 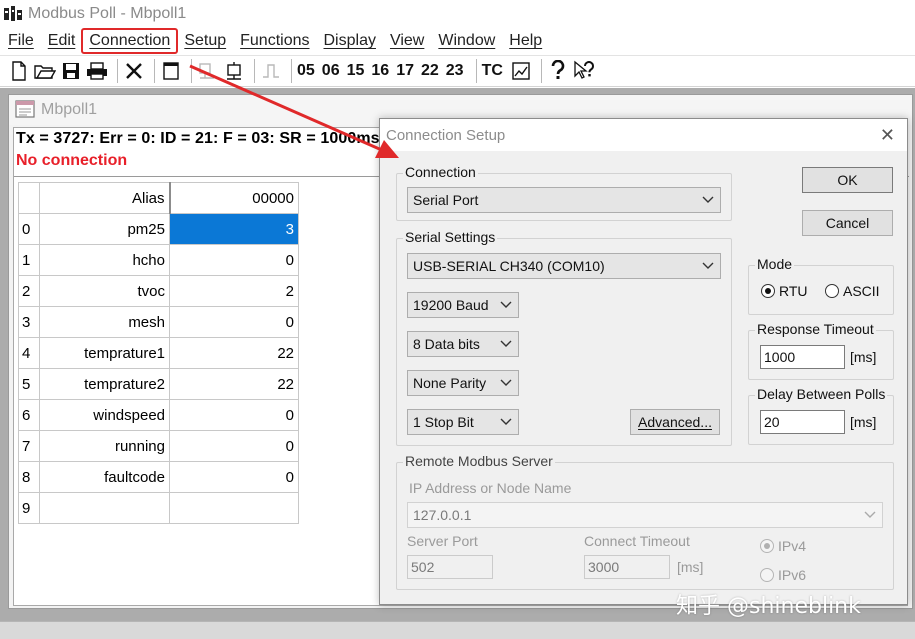 What do you see at coordinates (521, 71) in the screenshot?
I see `chart-icon` at bounding box center [521, 71].